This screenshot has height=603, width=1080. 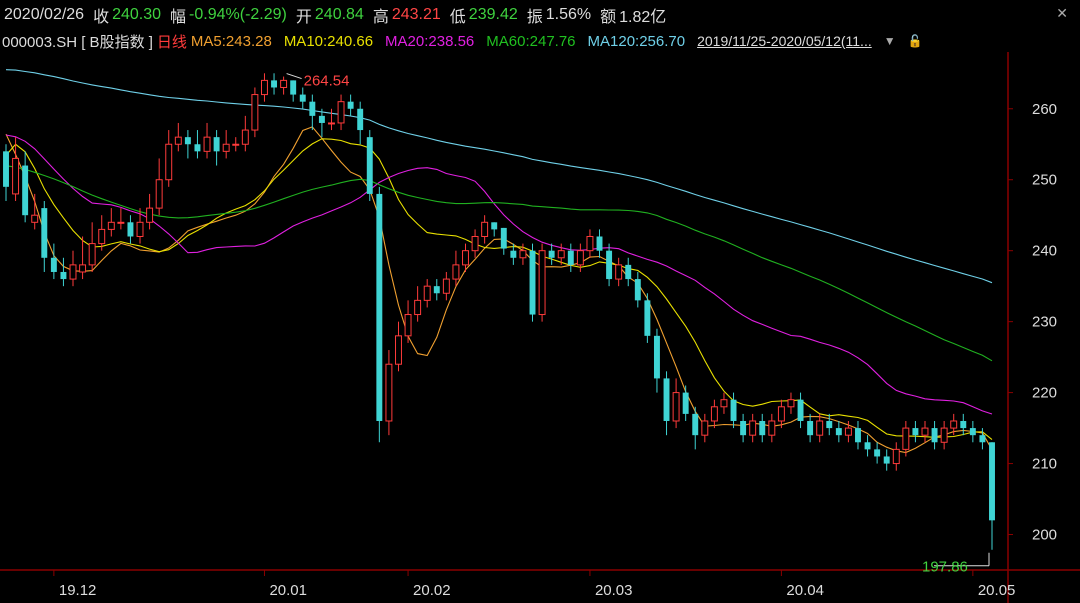 What do you see at coordinates (172, 41) in the screenshot?
I see `period-label: 日线` at bounding box center [172, 41].